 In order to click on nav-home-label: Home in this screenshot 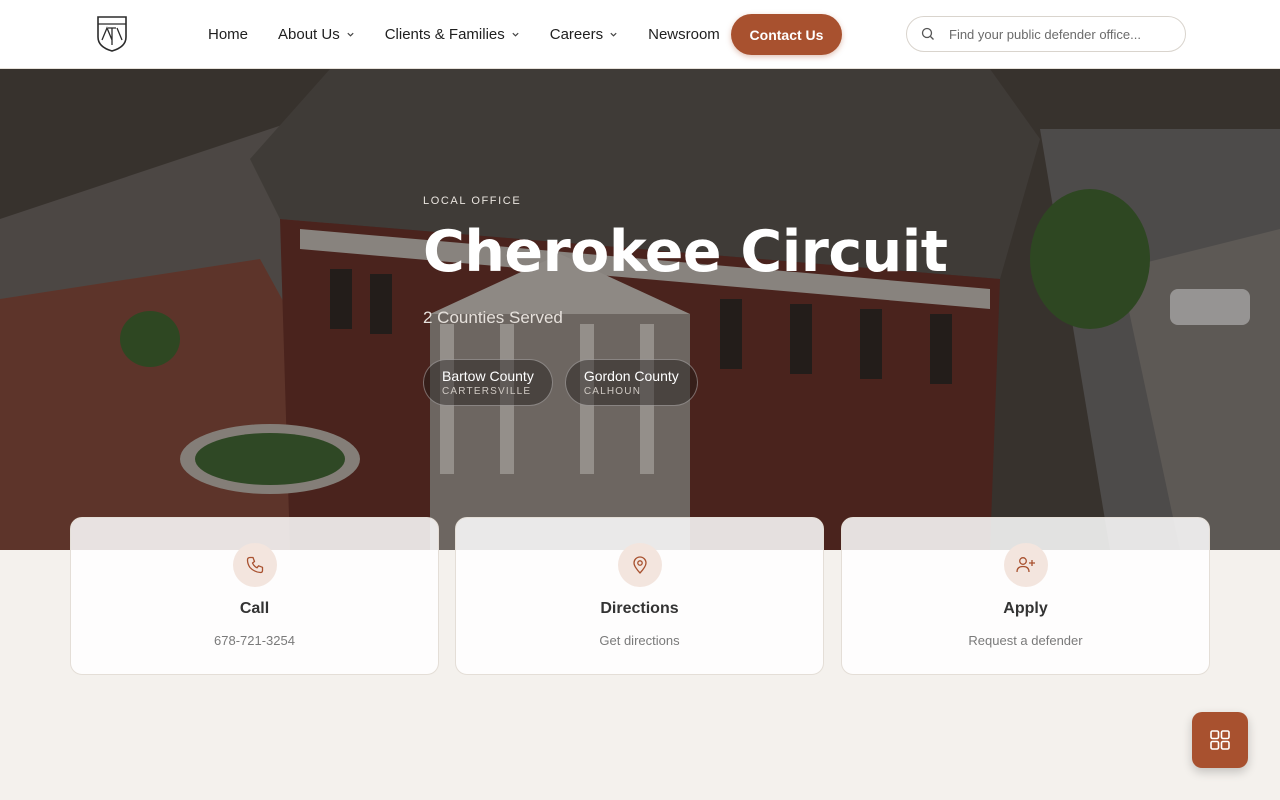, I will do `click(228, 34)`.